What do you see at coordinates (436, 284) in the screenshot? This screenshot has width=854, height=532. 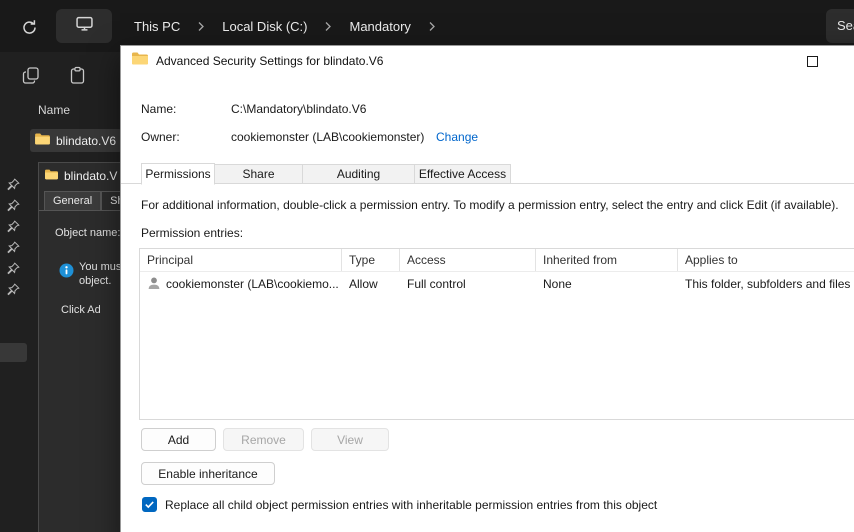 I see `cell-access: Full control` at bounding box center [436, 284].